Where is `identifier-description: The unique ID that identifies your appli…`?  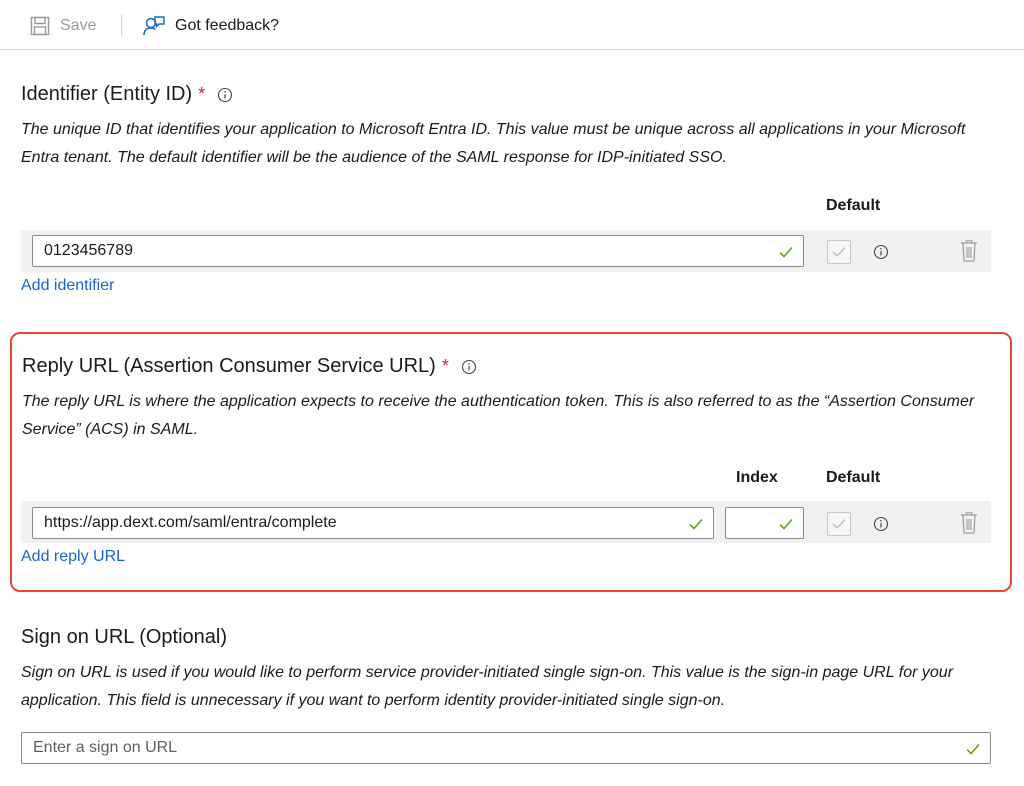
identifier-description: The unique ID that identifies your appli… is located at coordinates (493, 143).